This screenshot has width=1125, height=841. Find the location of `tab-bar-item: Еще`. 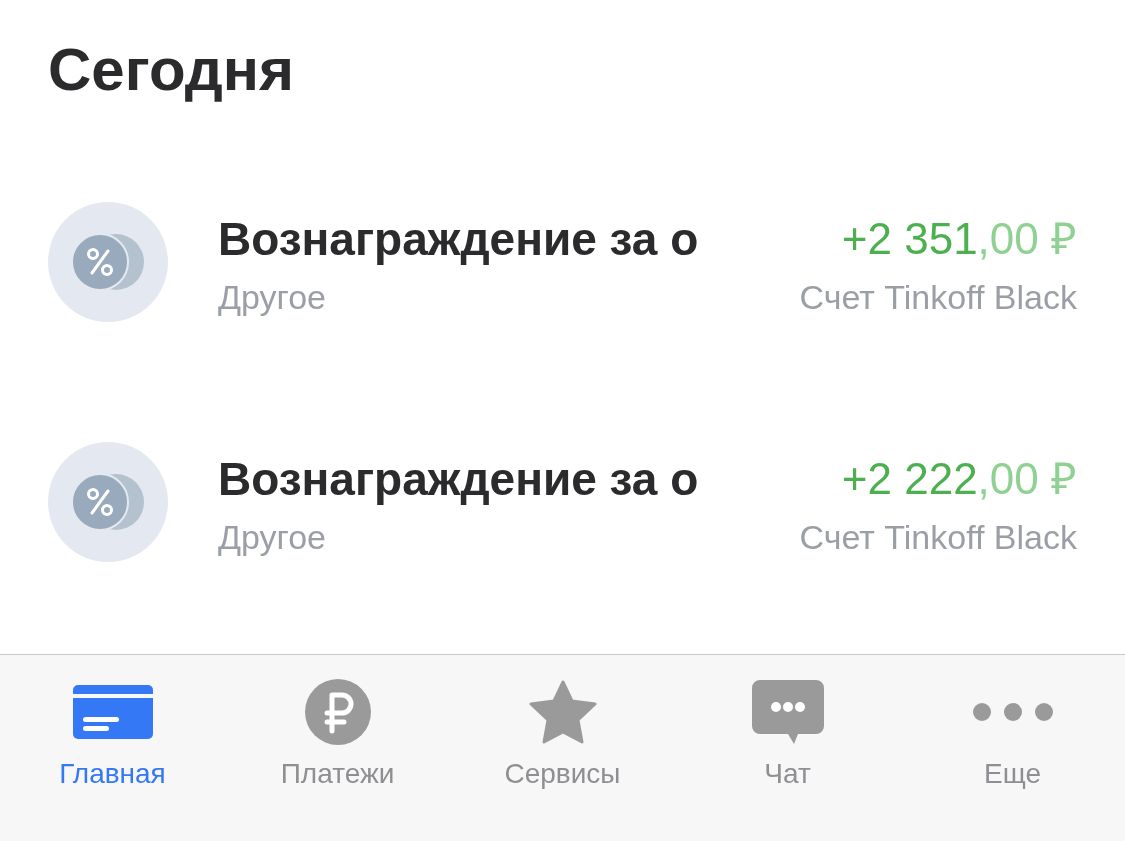

tab-bar-item: Еще is located at coordinates (1012, 748).